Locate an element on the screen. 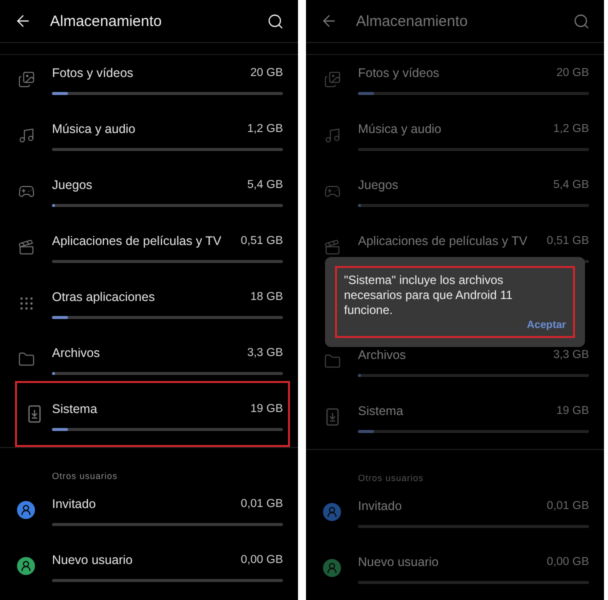  back-icon is located at coordinates (23, 21).